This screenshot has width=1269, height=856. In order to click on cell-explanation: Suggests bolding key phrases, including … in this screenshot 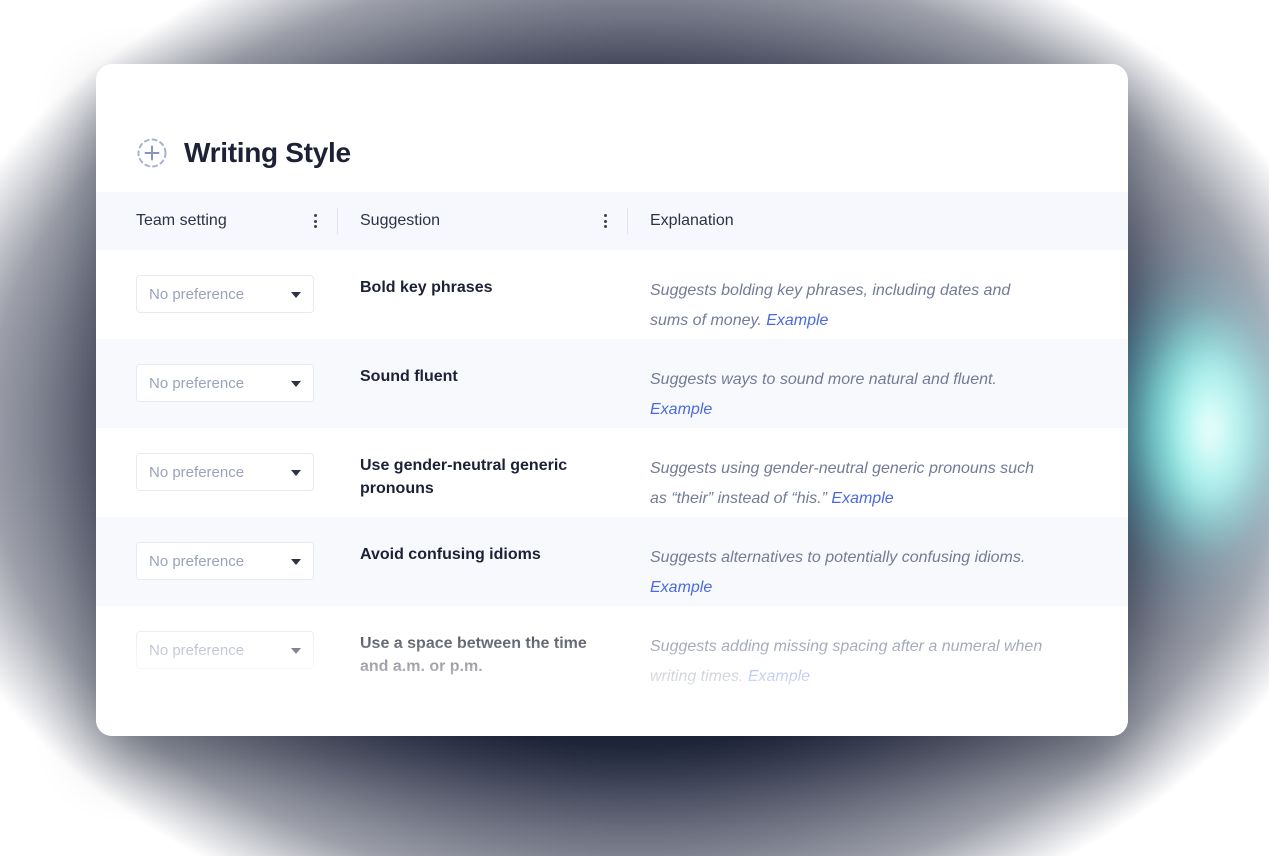, I will do `click(848, 293)`.